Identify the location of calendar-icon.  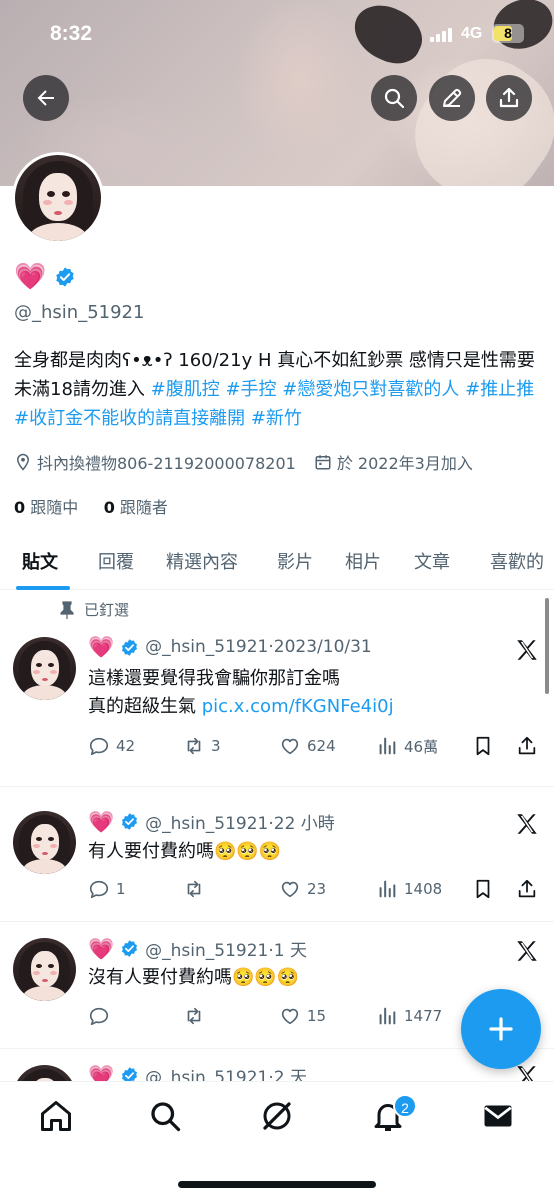
(323, 462).